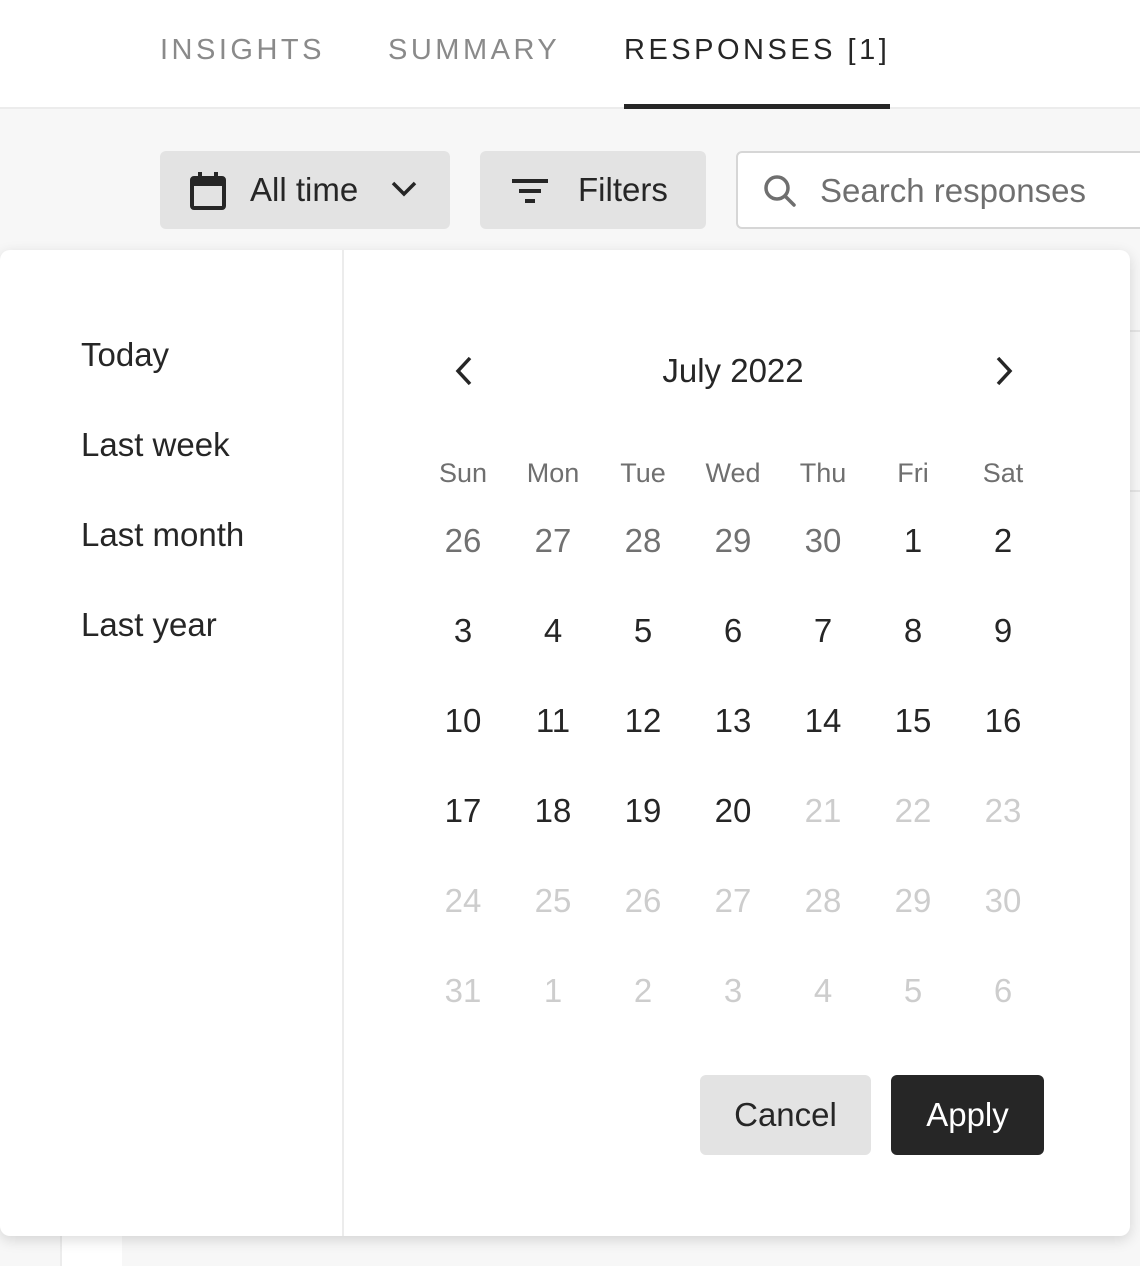 The height and width of the screenshot is (1266, 1140). I want to click on calendar-day: 19, so click(643, 811).